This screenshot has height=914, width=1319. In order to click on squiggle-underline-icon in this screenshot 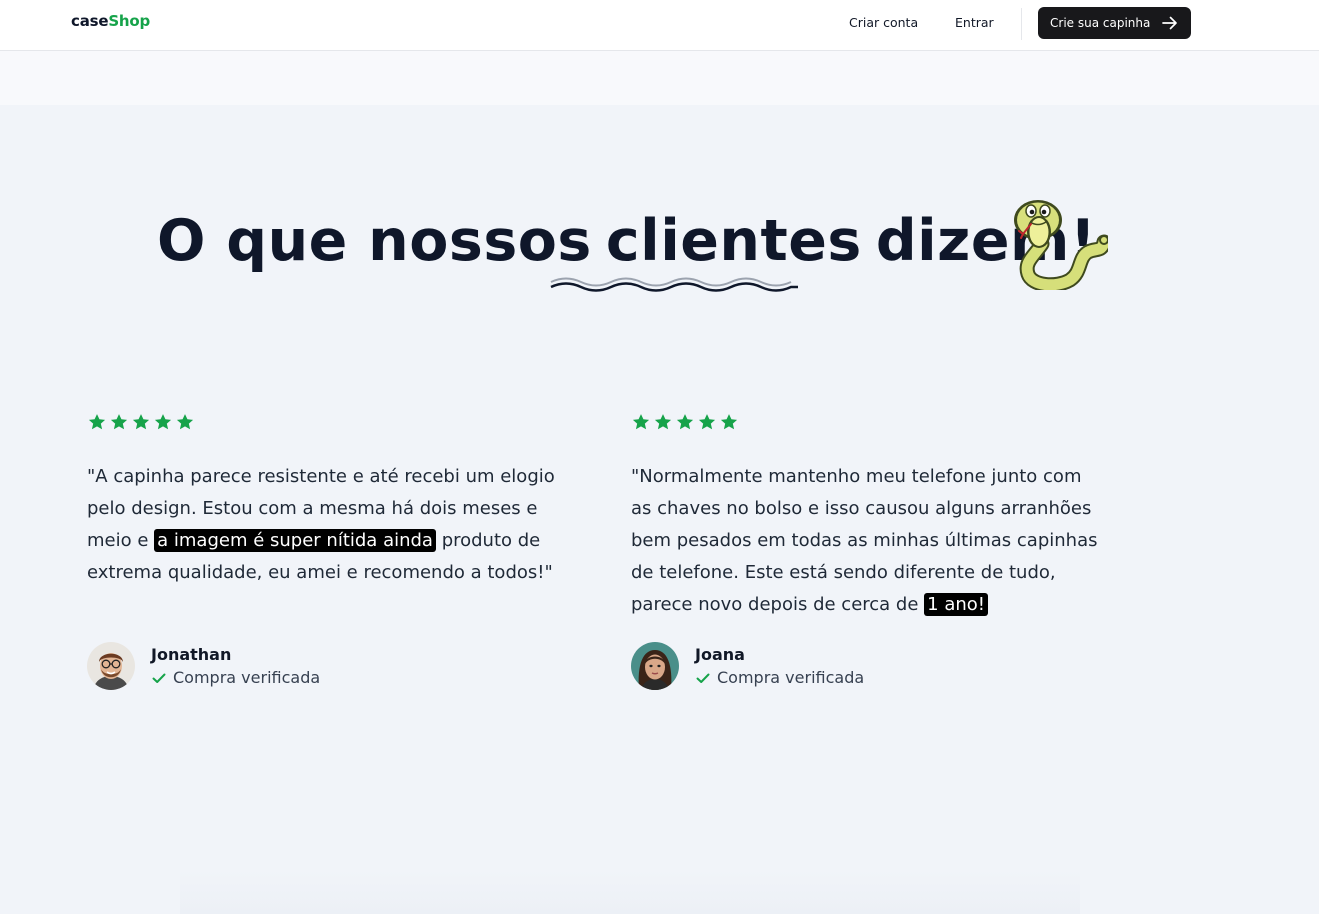, I will do `click(674, 284)`.